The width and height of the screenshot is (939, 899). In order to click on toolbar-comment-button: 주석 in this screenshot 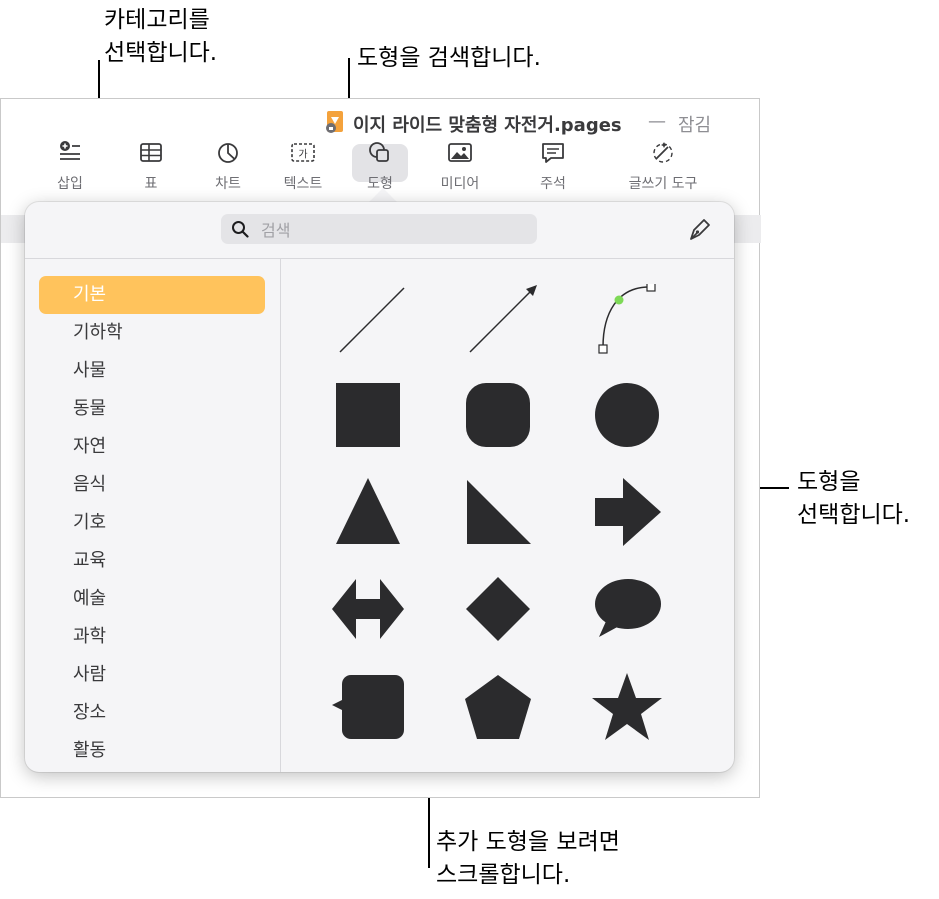, I will do `click(553, 166)`.